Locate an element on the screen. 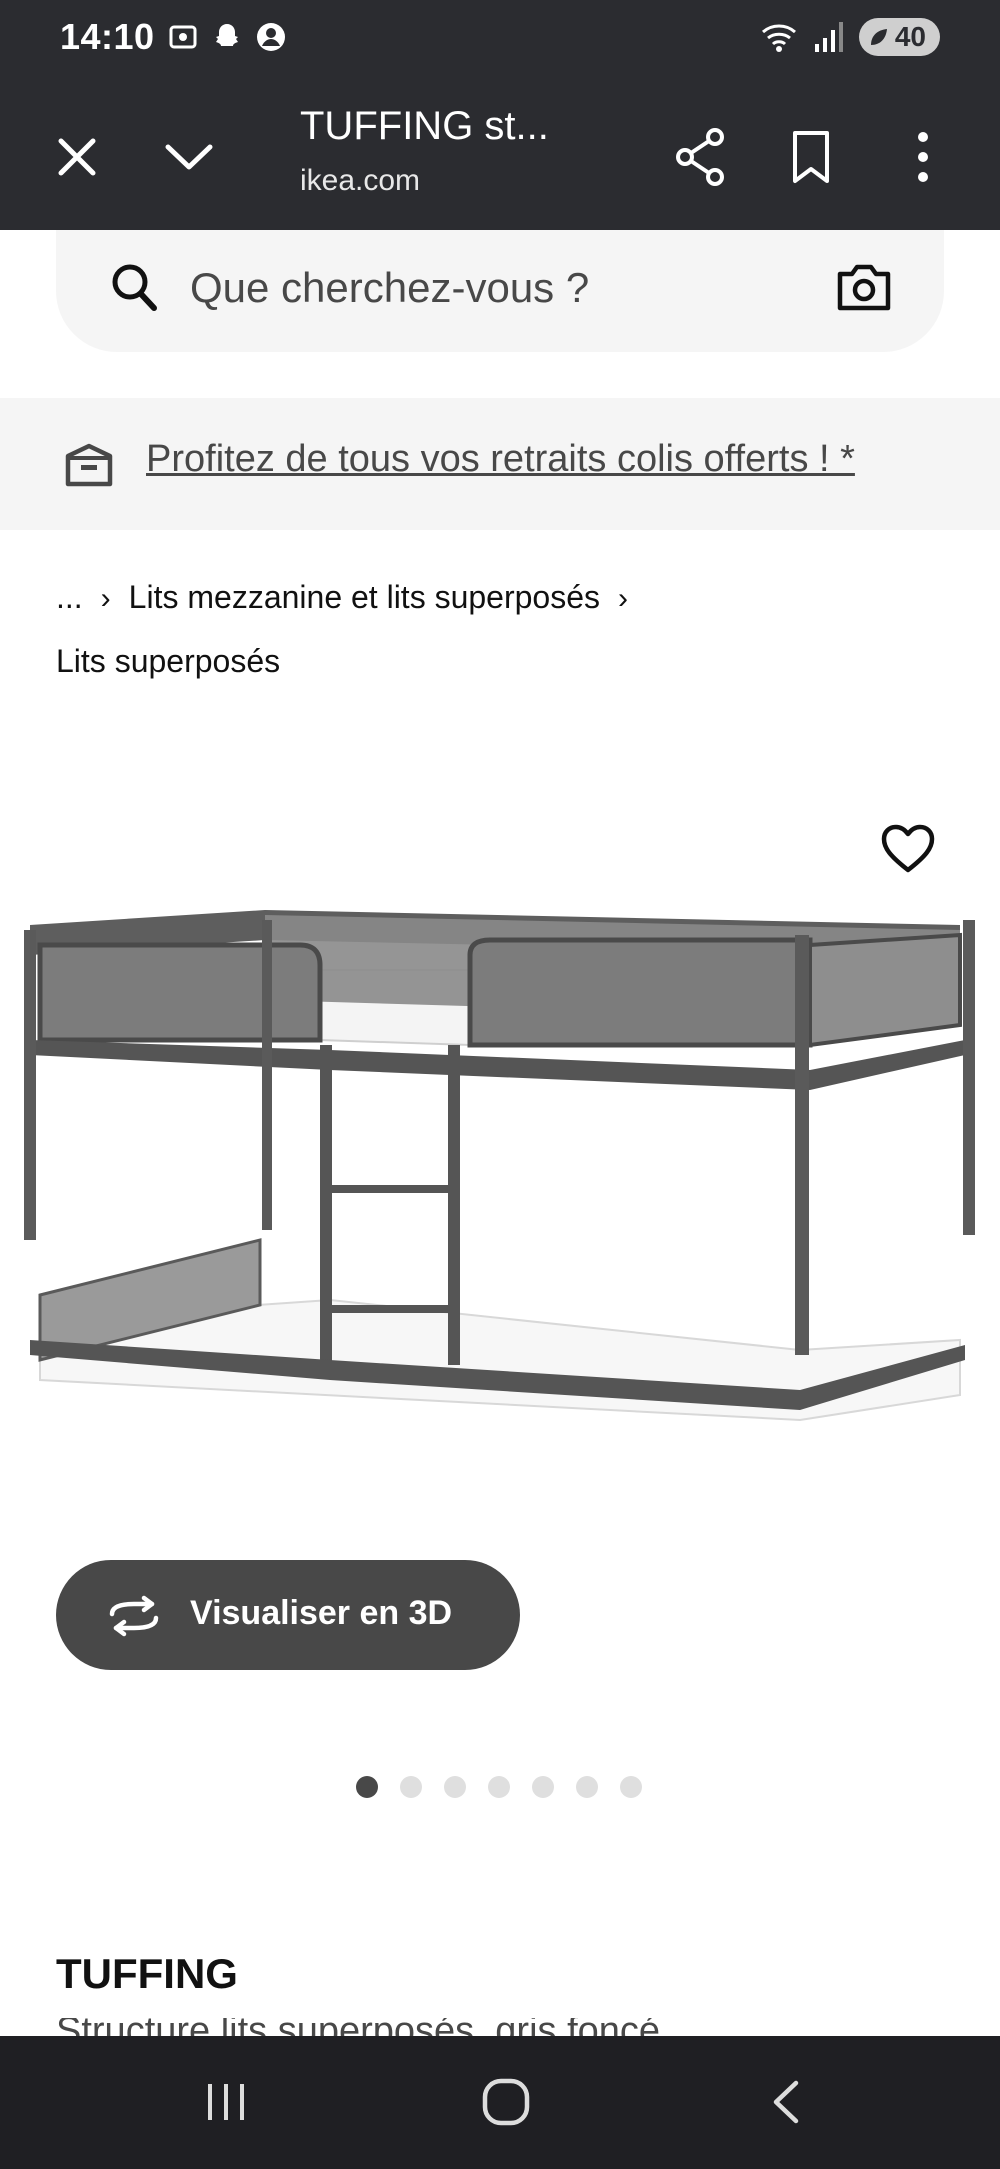 The width and height of the screenshot is (1000, 2169). product-subtitle: Structure lits superposés, gris foncé is located at coordinates (506, 2027).